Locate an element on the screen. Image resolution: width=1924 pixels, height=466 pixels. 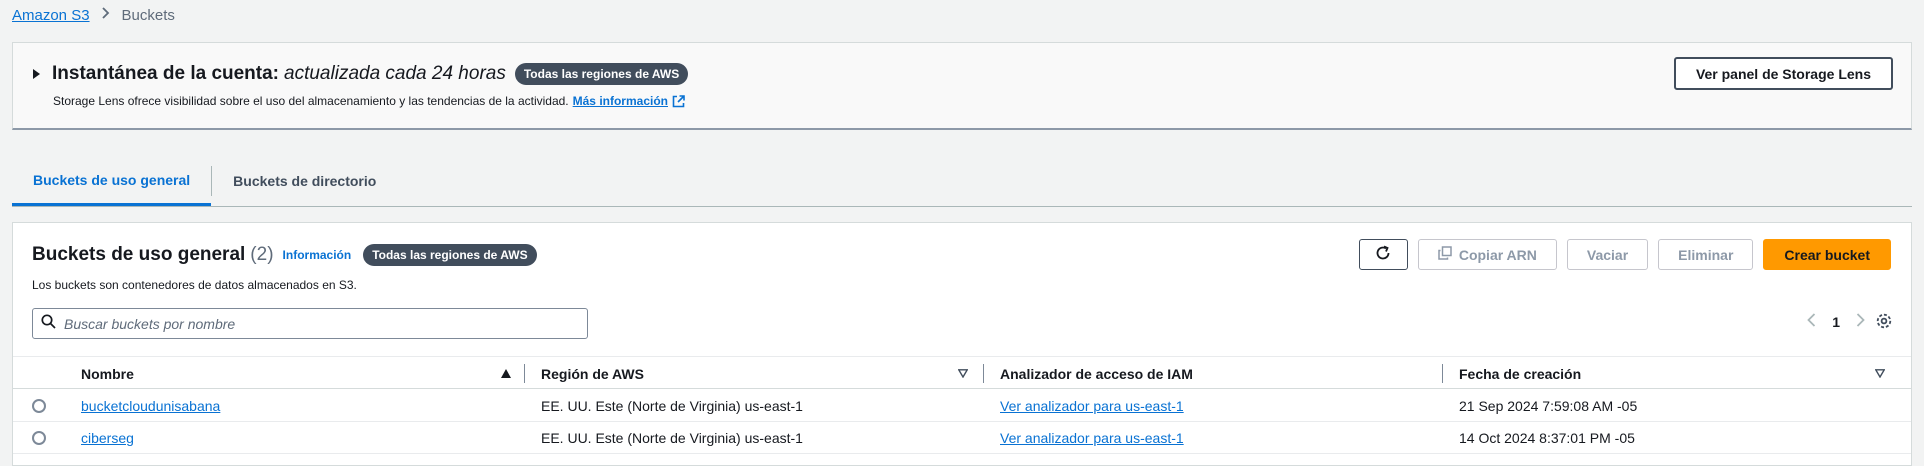
bucket-name-link: ciberseg is located at coordinates (107, 438).